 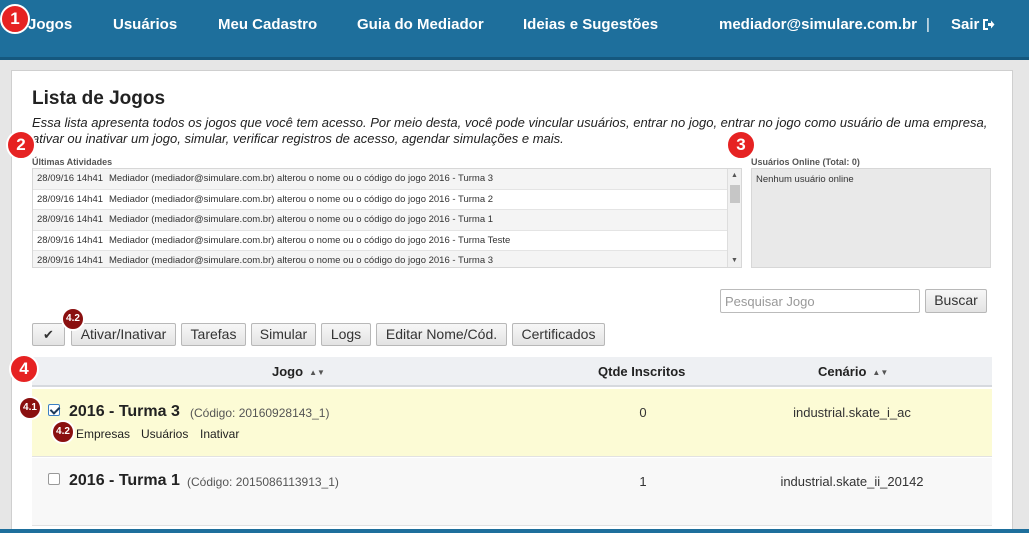 I want to click on enrolled-count: 1, so click(x=643, y=481).